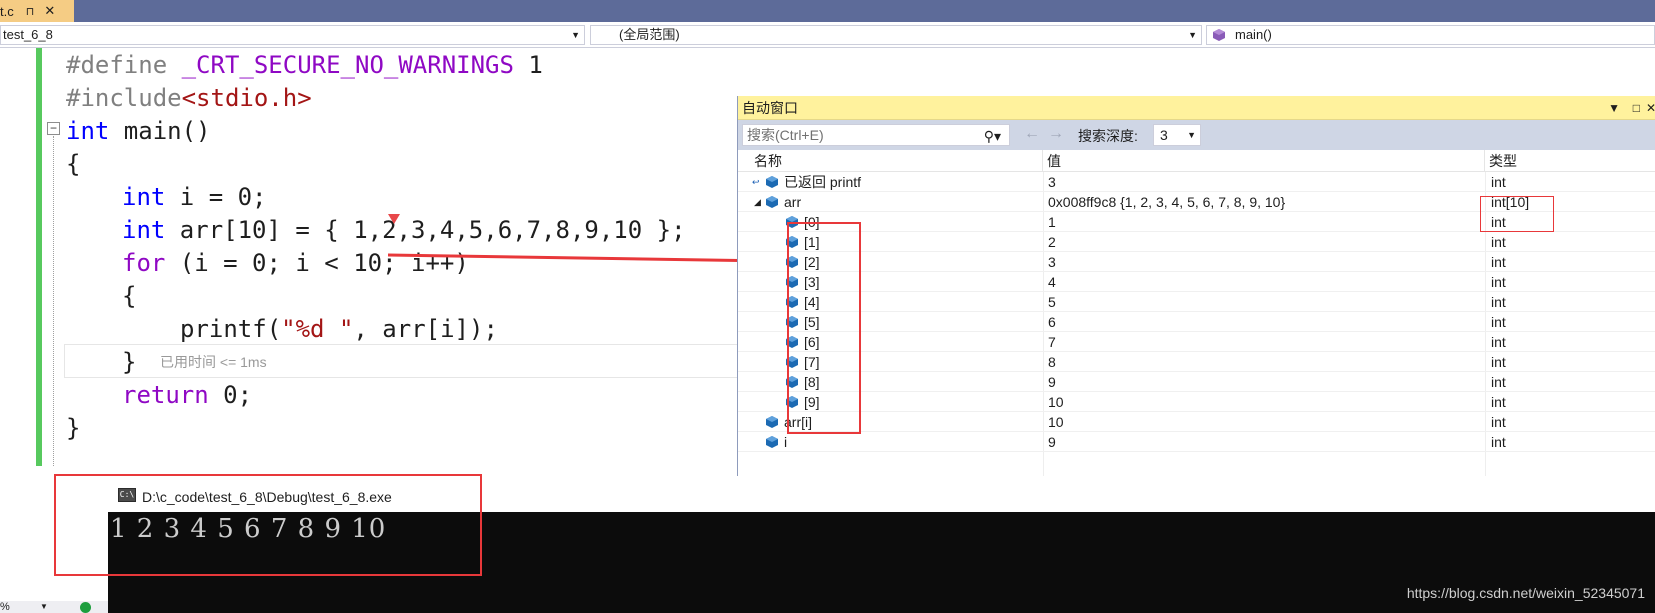  I want to click on code-line-10: }, so click(129, 362).